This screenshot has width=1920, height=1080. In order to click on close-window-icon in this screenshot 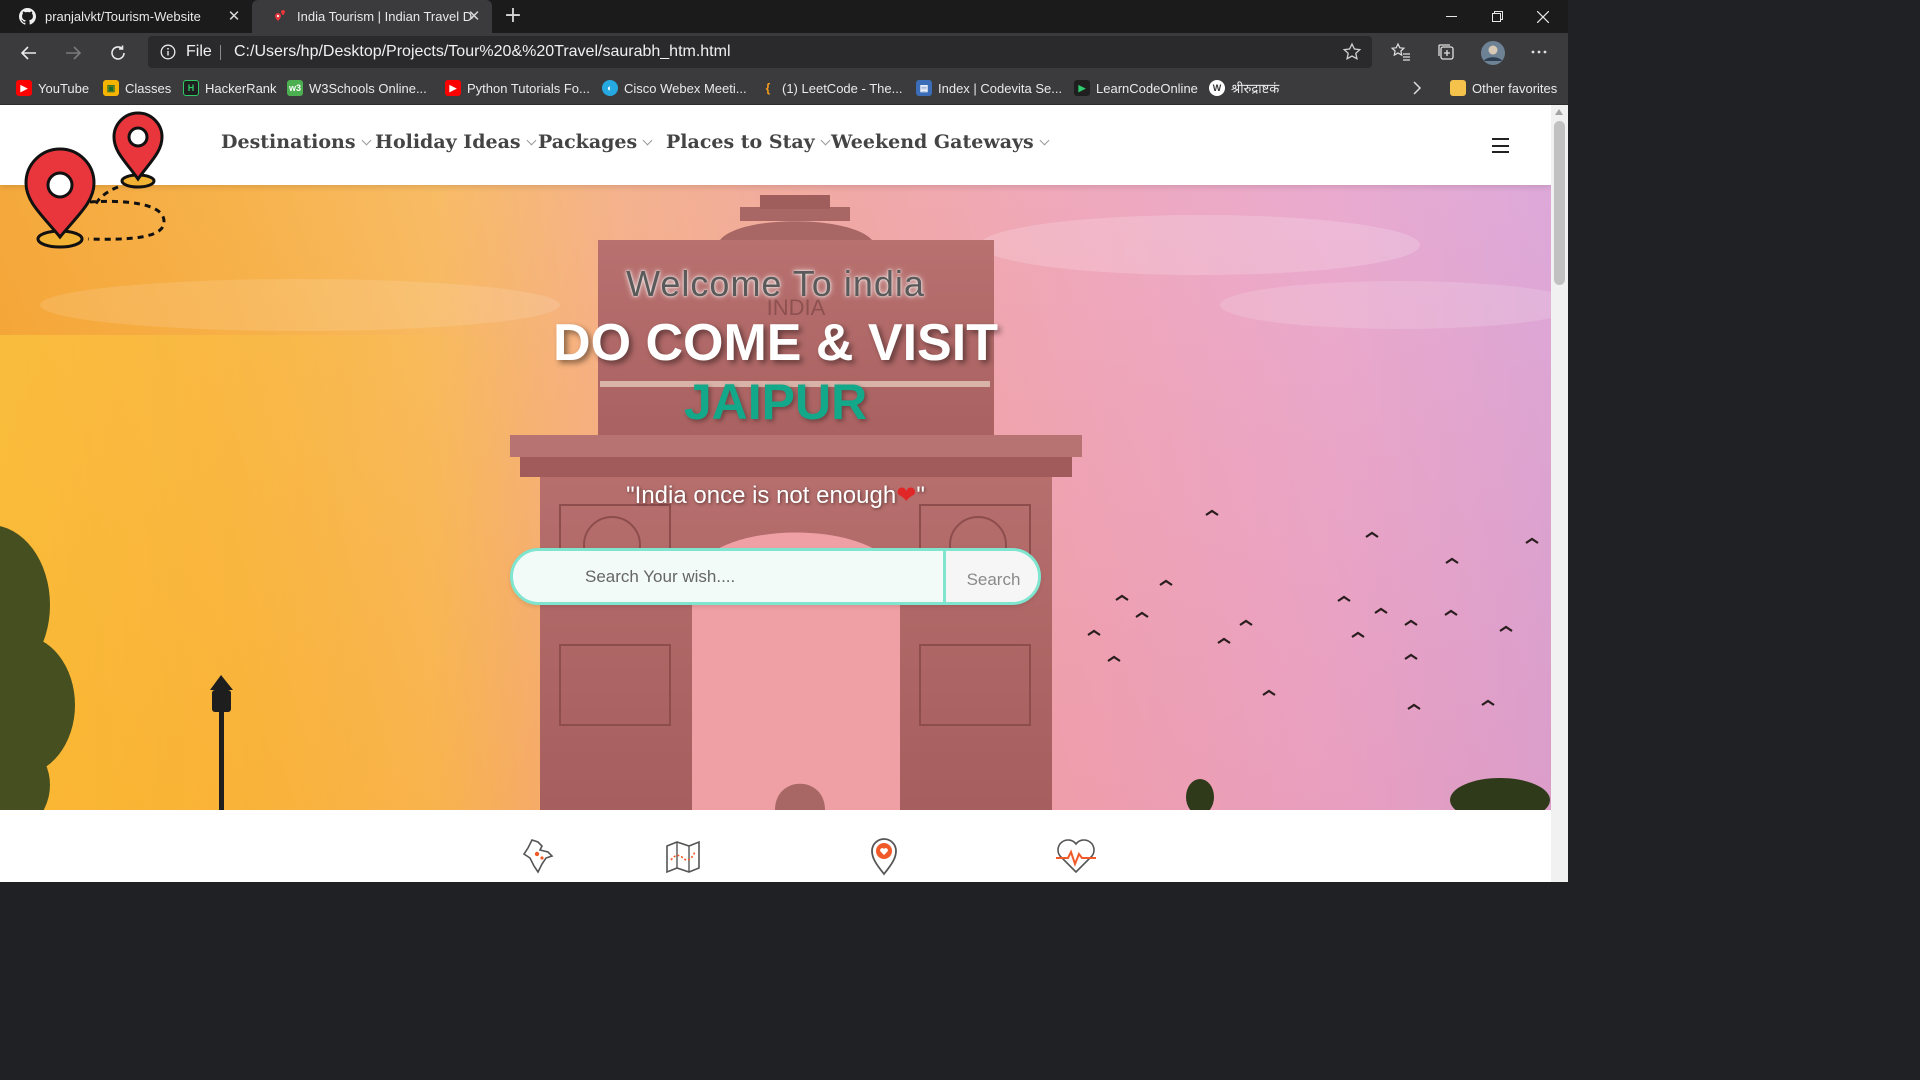, I will do `click(1543, 16)`.